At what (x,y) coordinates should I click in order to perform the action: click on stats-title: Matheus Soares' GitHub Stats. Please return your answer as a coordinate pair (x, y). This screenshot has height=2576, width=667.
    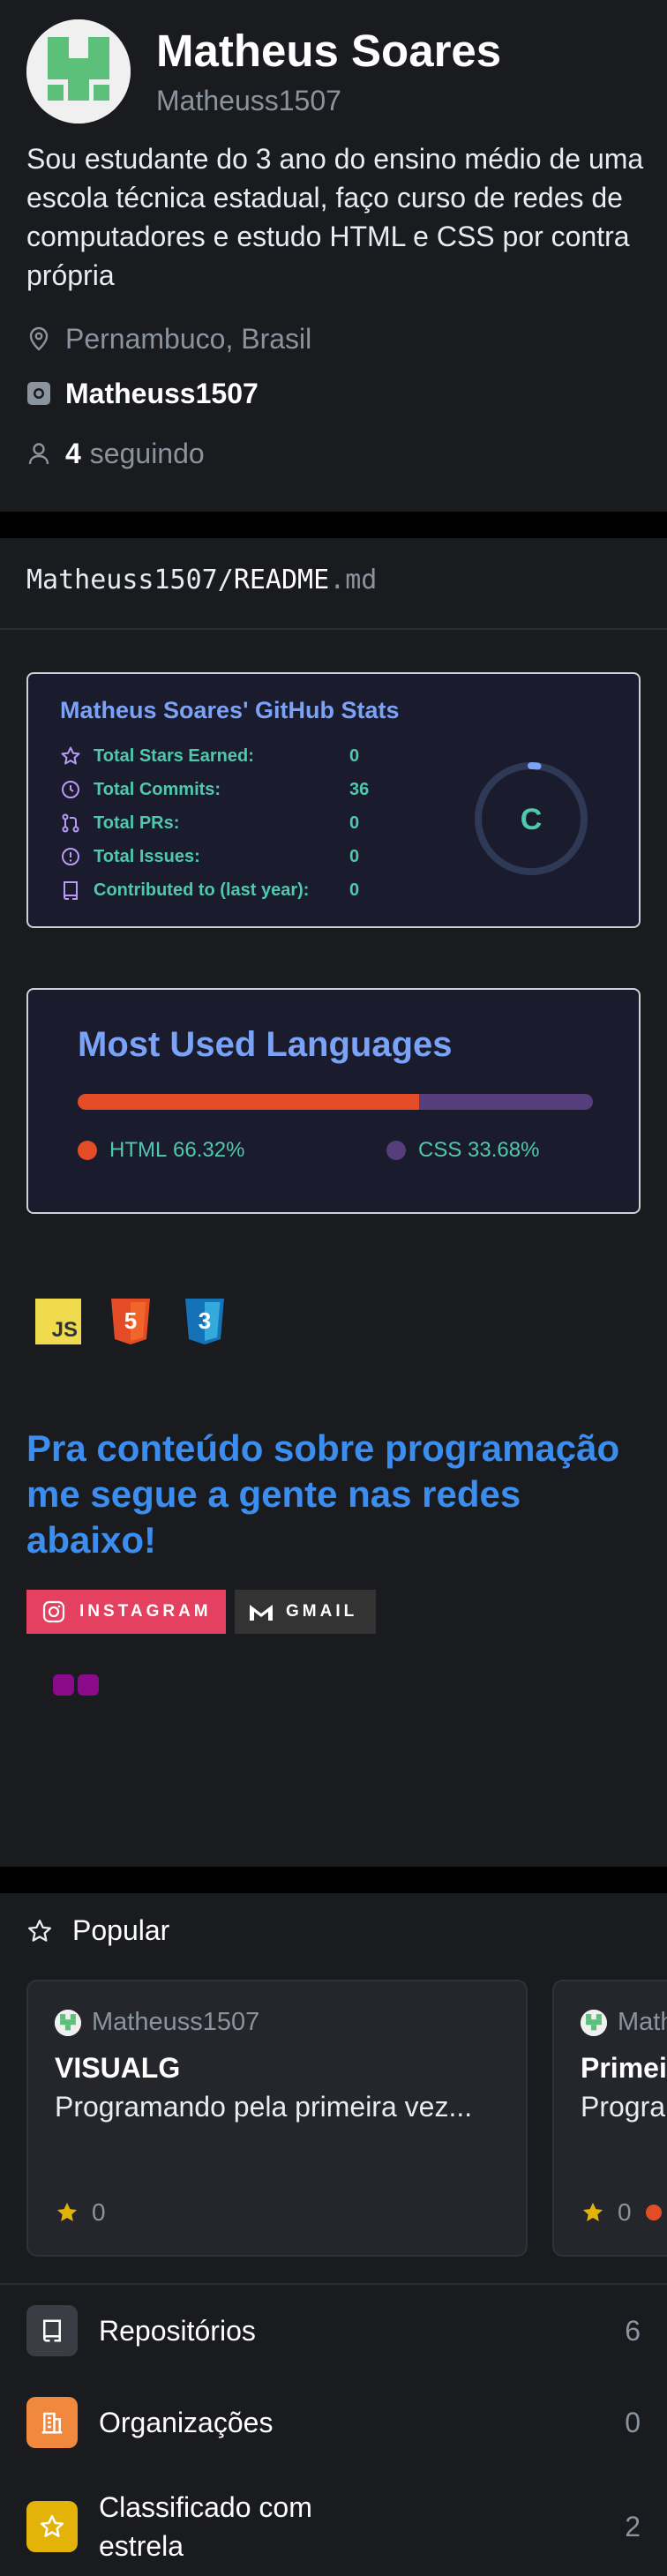
    Looking at the image, I should click on (230, 710).